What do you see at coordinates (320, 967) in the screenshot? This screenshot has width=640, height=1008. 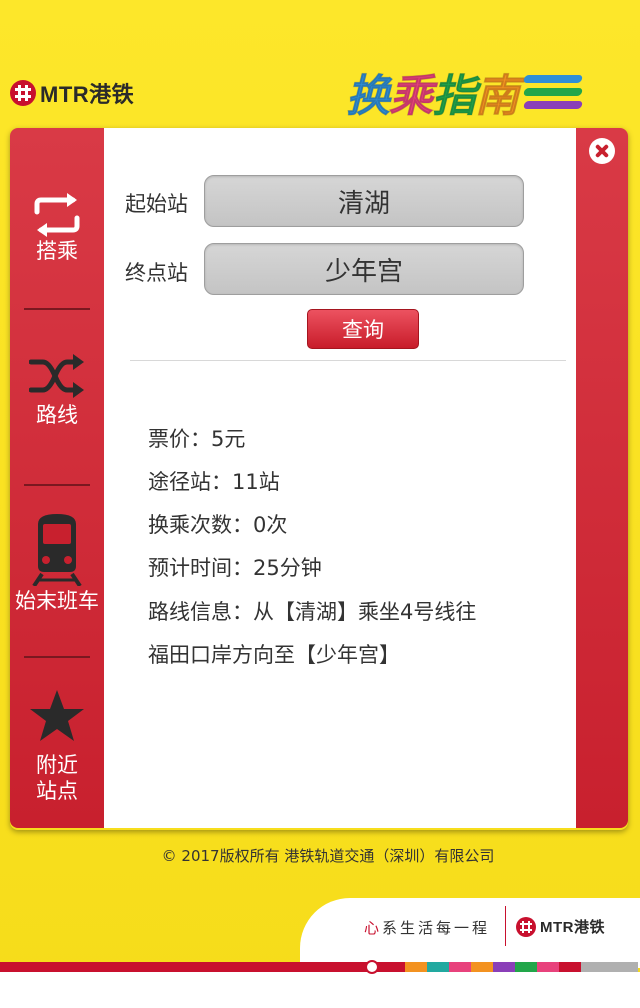 I see `rail-line` at bounding box center [320, 967].